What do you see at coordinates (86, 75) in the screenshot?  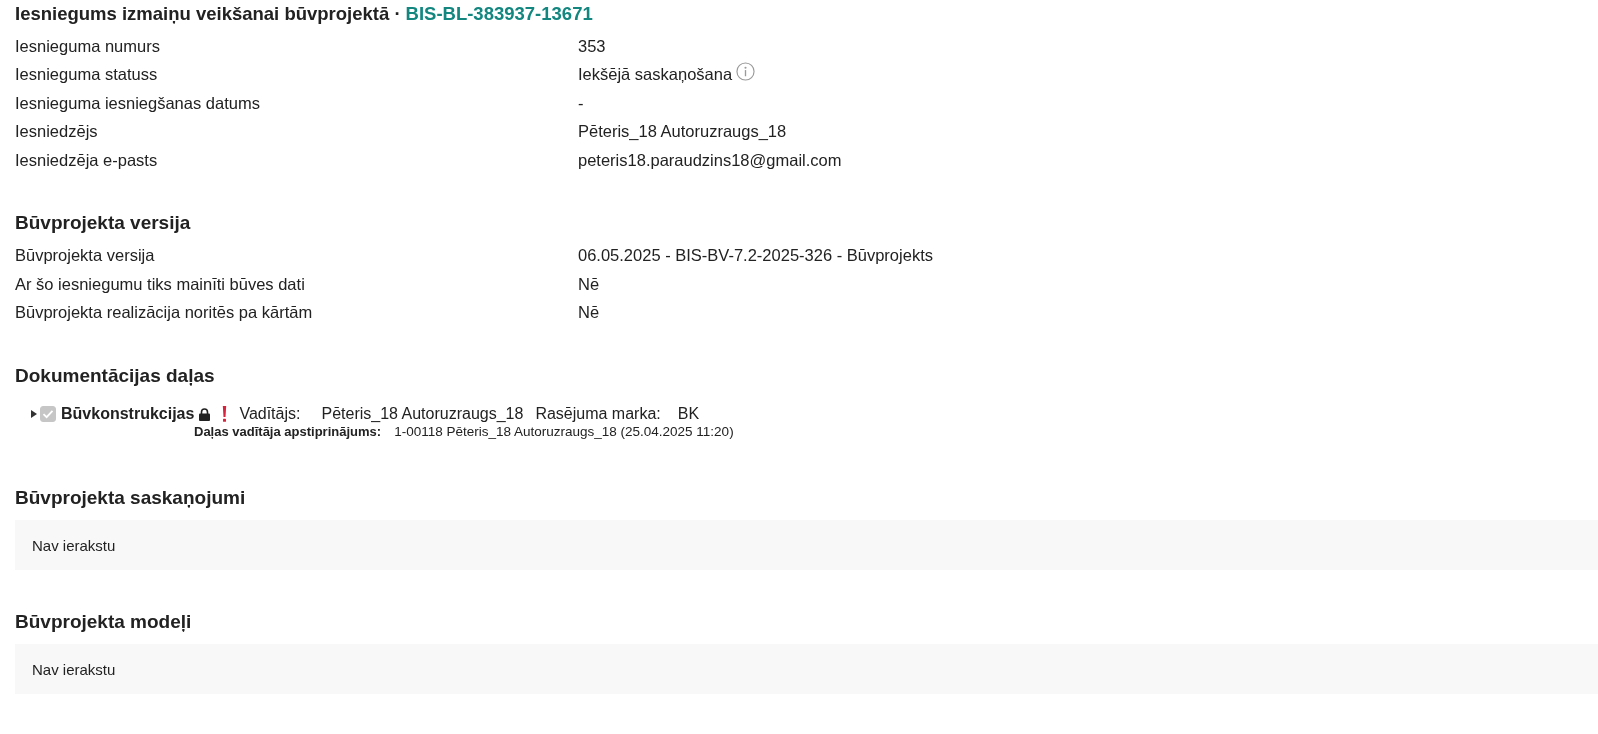 I see `field-label: Iesnieguma statuss` at bounding box center [86, 75].